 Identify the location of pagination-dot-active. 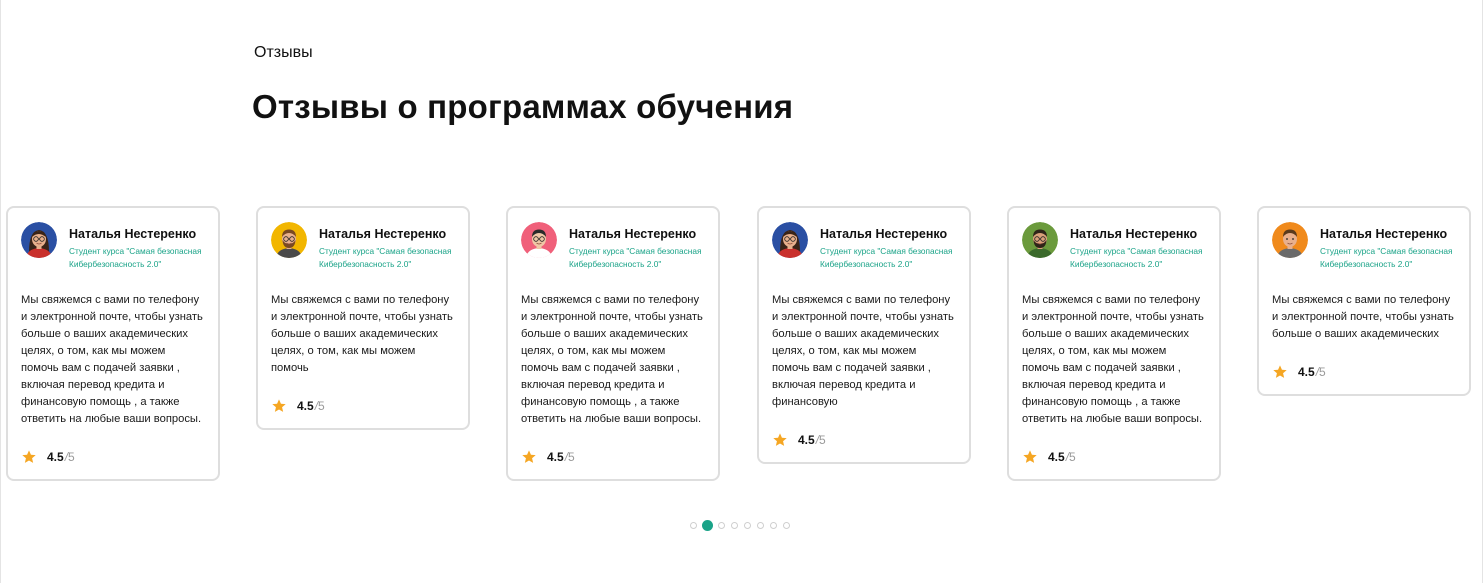
(707, 525).